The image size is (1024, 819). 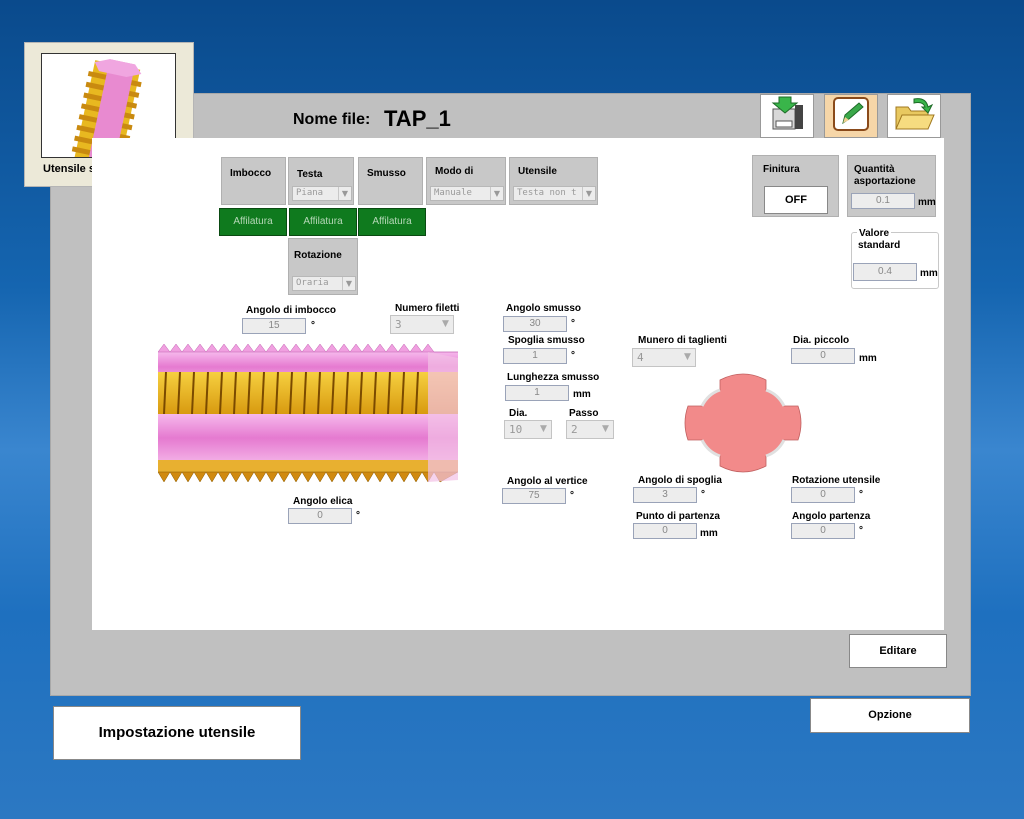 I want to click on angolo-imbocco-unit: °, so click(x=313, y=325).